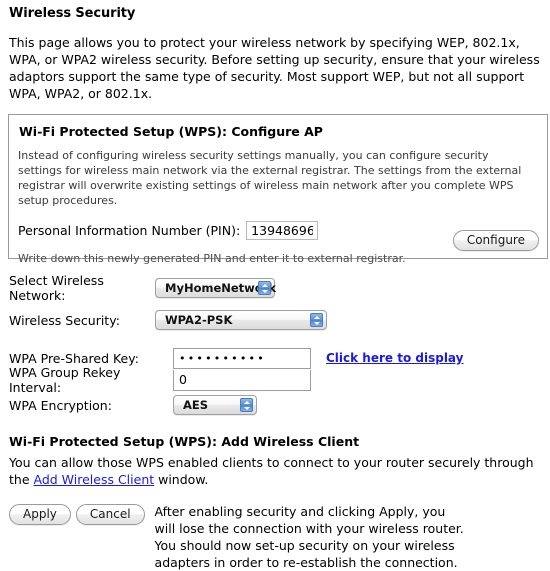 The image size is (550, 571). I want to click on select-wireless-network-label: Select Wireless Network:, so click(56, 288).